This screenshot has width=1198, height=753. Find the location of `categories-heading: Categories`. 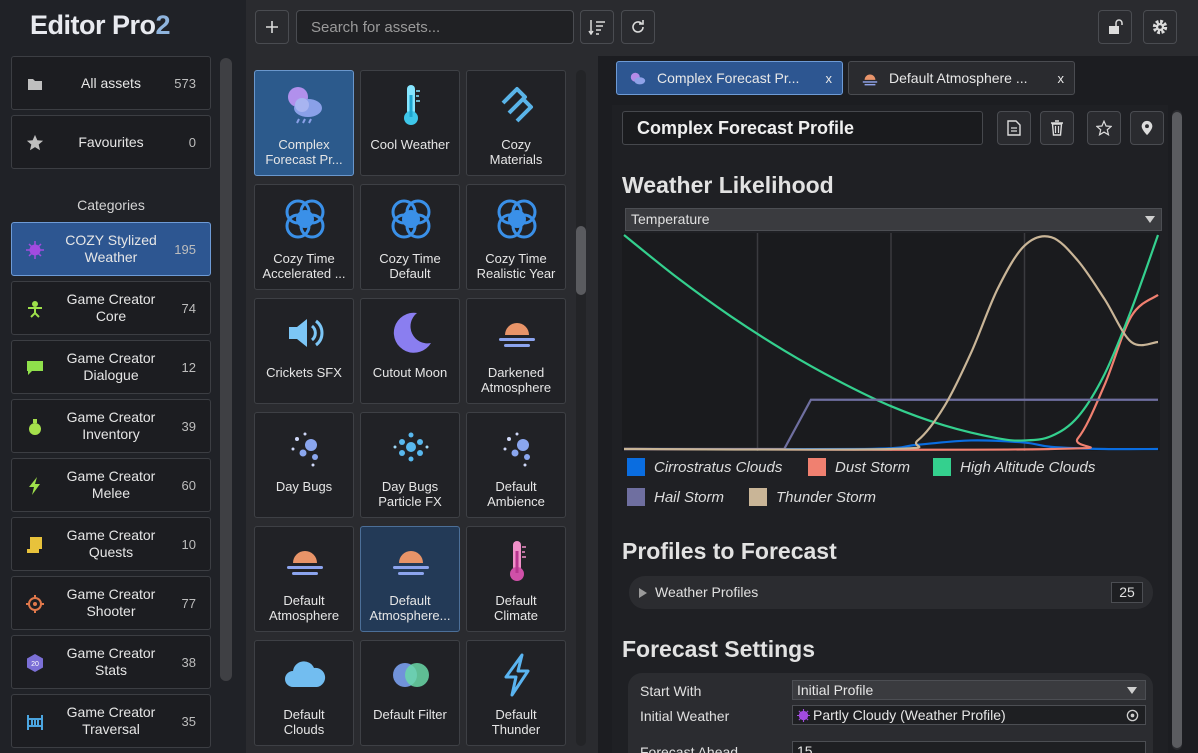

categories-heading: Categories is located at coordinates (111, 205).